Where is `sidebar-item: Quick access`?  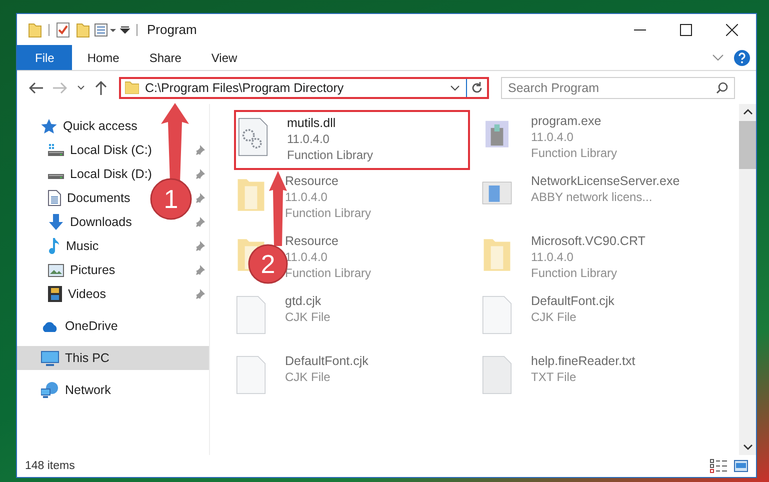
sidebar-item: Quick access is located at coordinates (113, 126).